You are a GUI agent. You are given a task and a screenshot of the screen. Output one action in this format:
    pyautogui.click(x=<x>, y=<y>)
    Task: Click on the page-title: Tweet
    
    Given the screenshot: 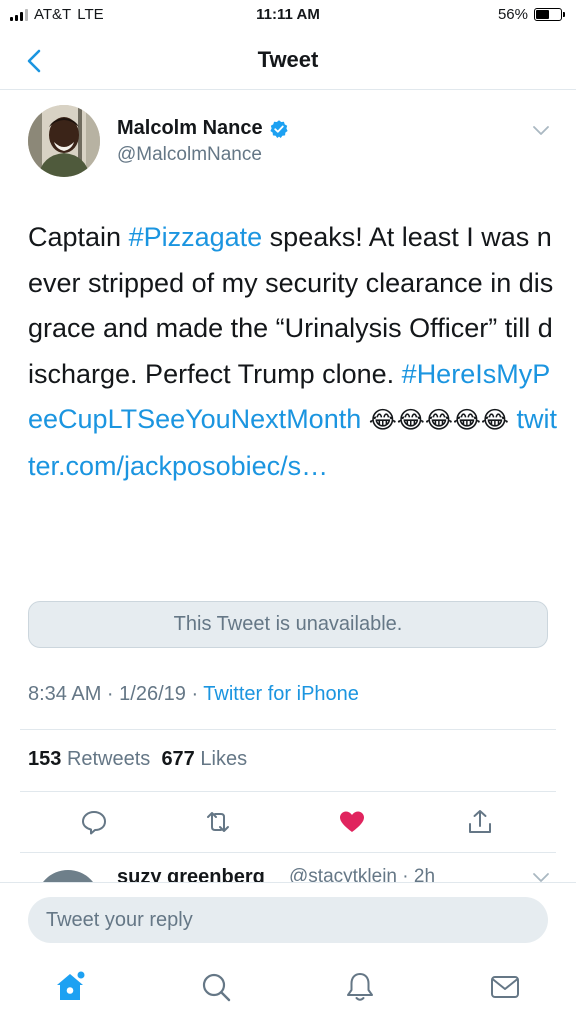 What is the action you would take?
    pyautogui.click(x=288, y=59)
    